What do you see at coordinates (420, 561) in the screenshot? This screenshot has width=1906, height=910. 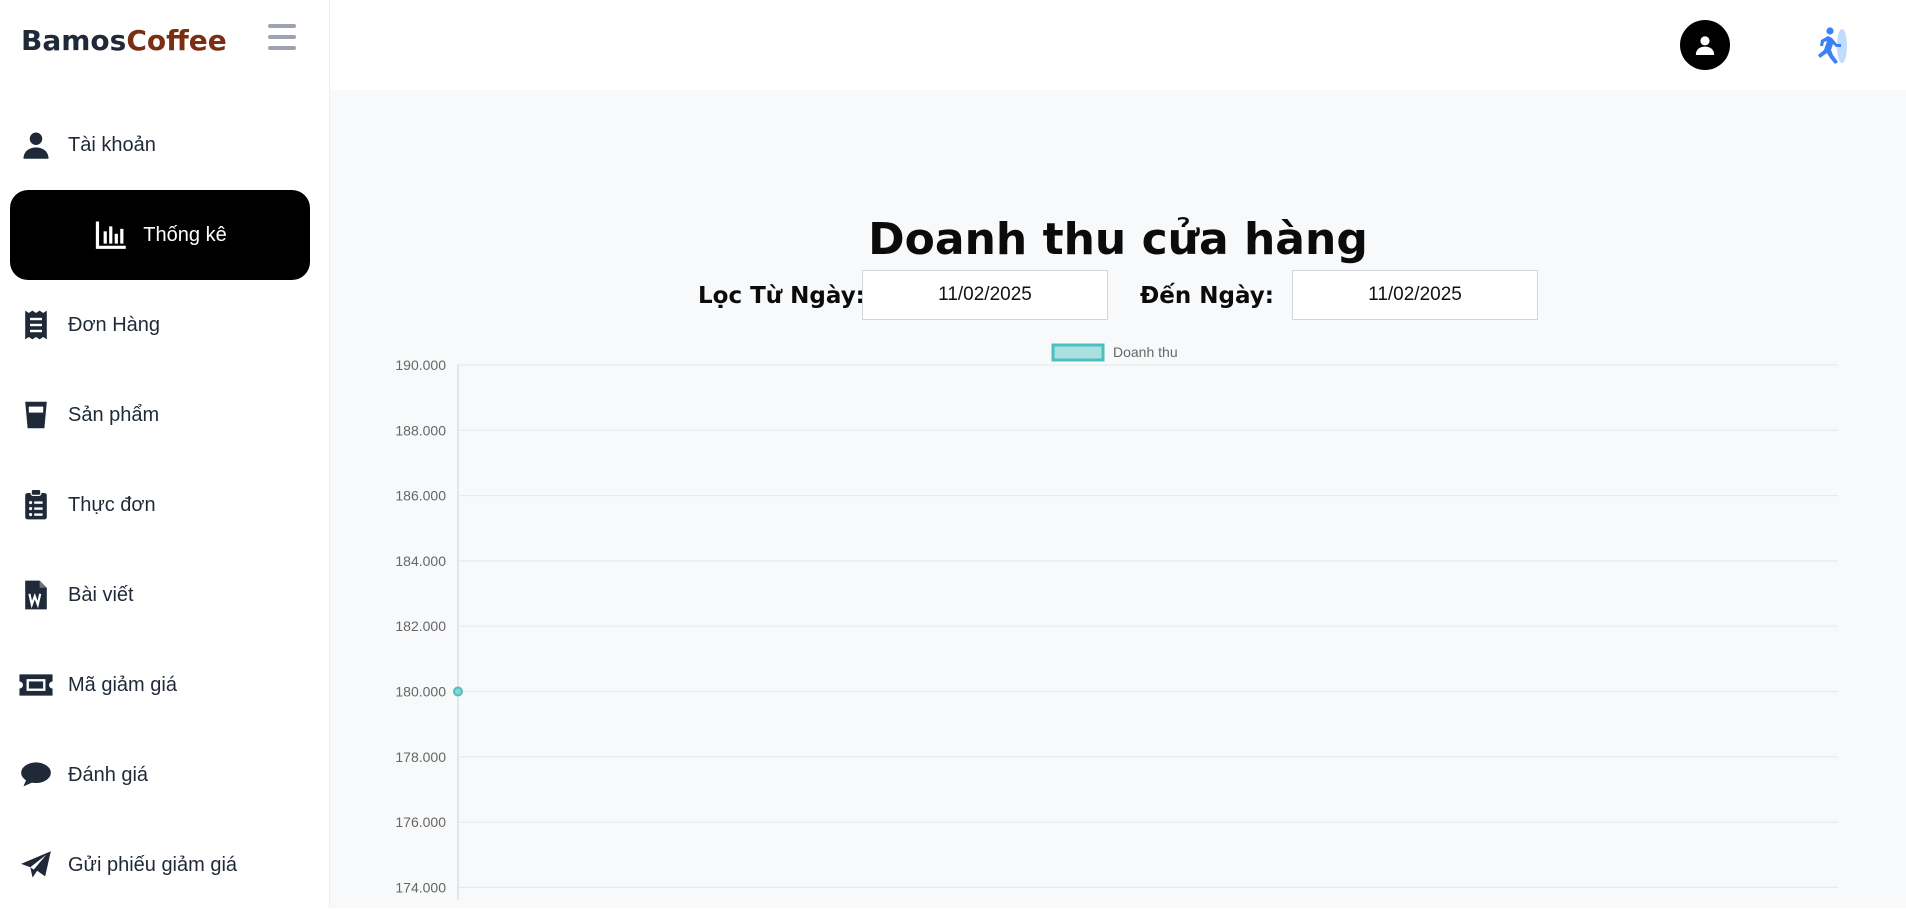 I see `y-tick-label: 184.000` at bounding box center [420, 561].